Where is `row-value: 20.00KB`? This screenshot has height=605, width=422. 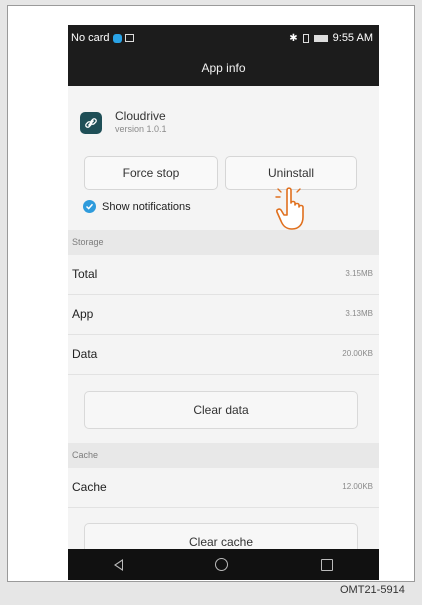 row-value: 20.00KB is located at coordinates (357, 353).